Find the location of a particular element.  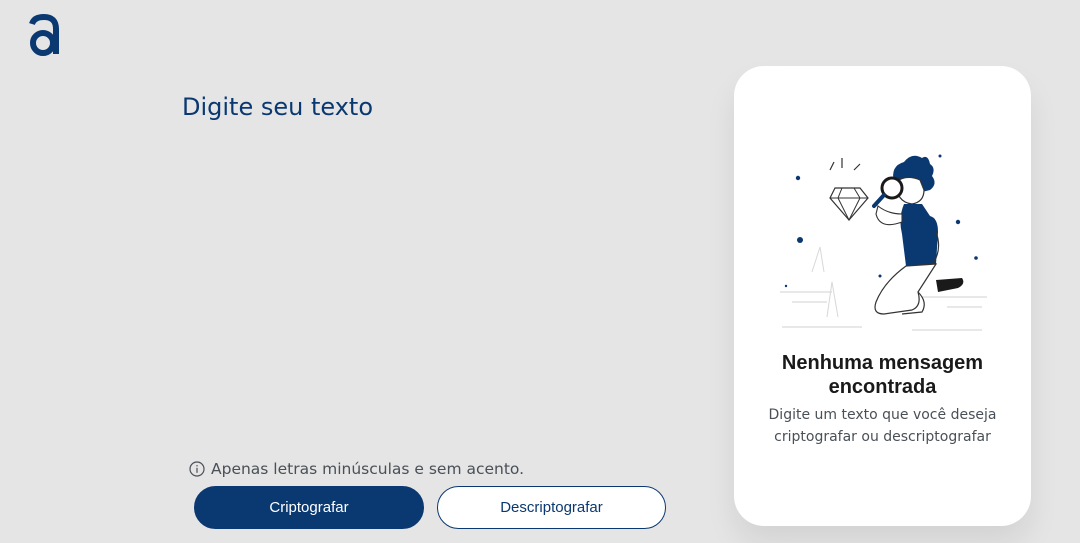

info-circle-icon is located at coordinates (197, 469).